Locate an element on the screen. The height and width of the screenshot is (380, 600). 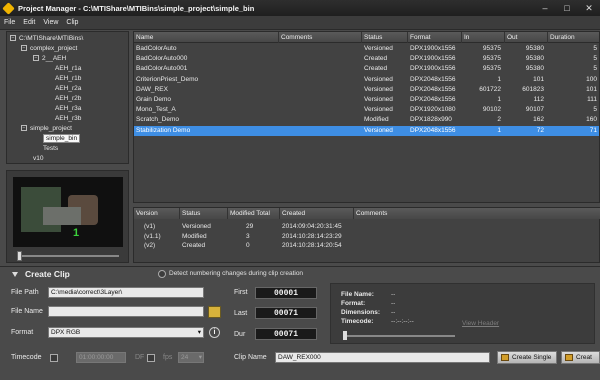
tree-item-root: − C:\MTIShare\MTIBins\ is located at coordinates (46, 39).